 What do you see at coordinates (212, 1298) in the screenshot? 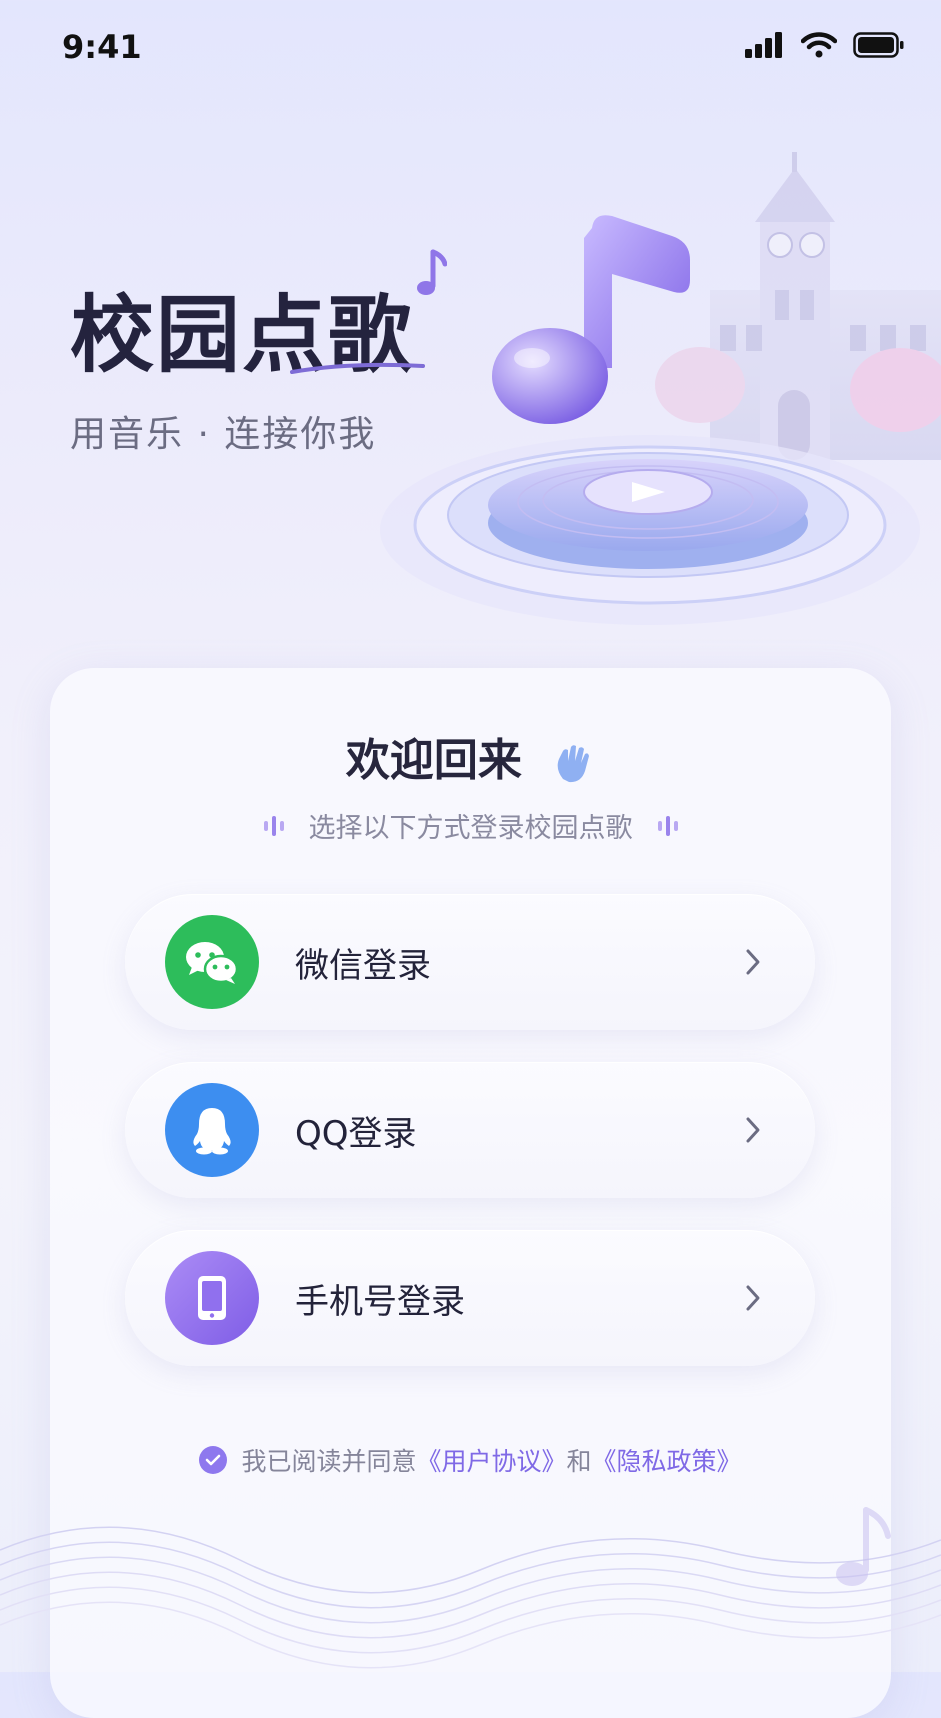
I see `phone-icon` at bounding box center [212, 1298].